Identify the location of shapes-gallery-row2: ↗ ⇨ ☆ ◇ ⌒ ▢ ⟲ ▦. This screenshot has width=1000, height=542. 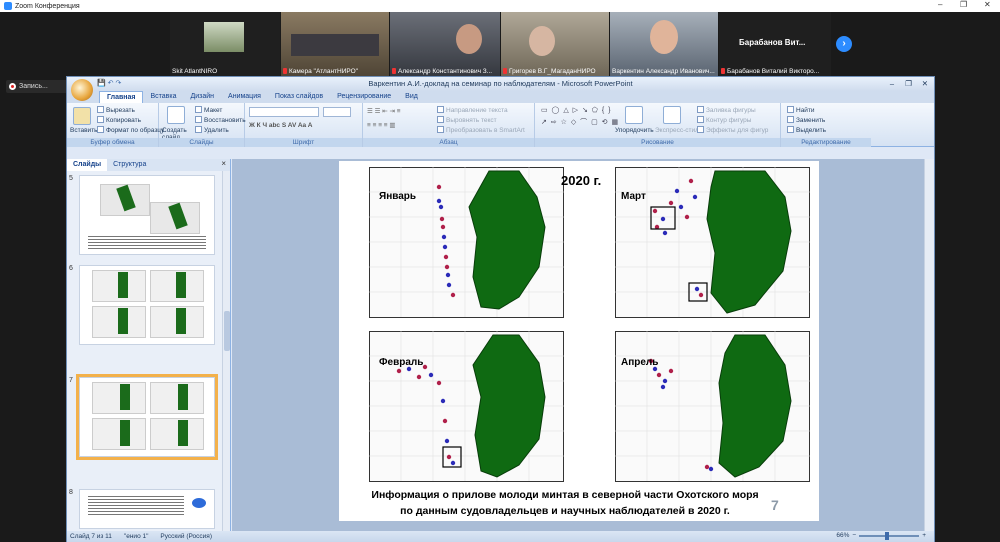
(580, 122).